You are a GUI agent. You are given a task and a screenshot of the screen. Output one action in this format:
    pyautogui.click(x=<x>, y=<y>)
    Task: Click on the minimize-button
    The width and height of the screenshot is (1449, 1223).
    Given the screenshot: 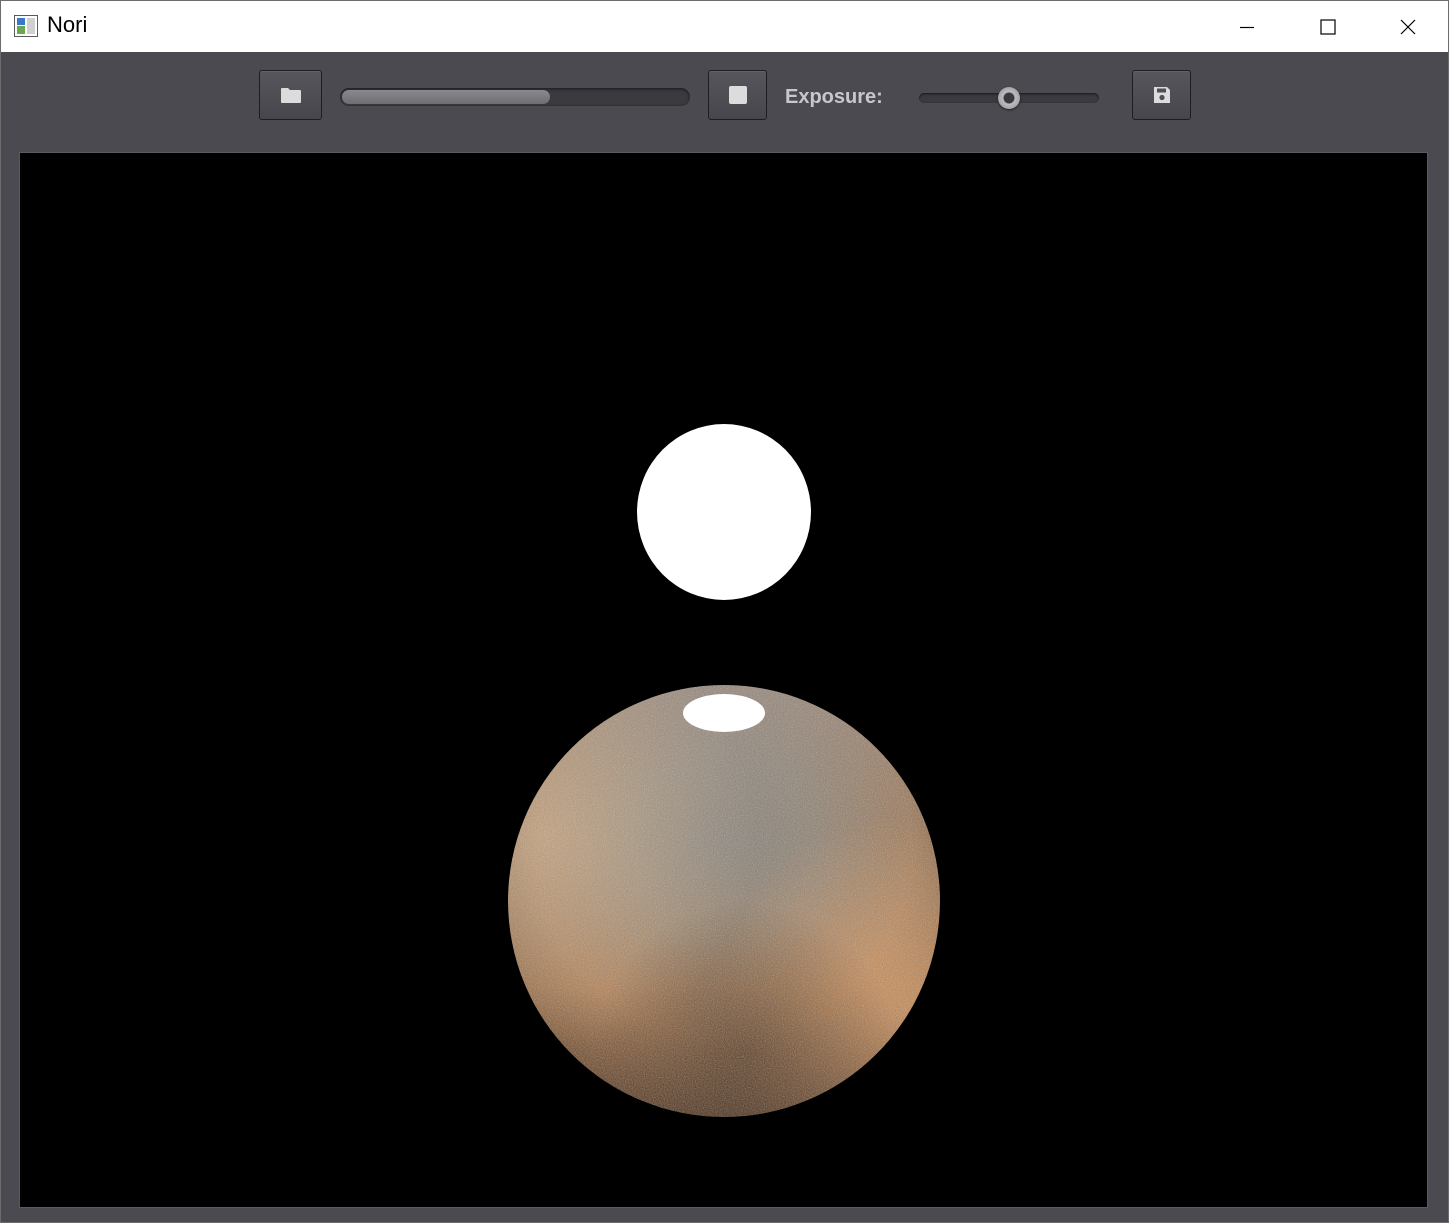 What is the action you would take?
    pyautogui.click(x=1247, y=26)
    